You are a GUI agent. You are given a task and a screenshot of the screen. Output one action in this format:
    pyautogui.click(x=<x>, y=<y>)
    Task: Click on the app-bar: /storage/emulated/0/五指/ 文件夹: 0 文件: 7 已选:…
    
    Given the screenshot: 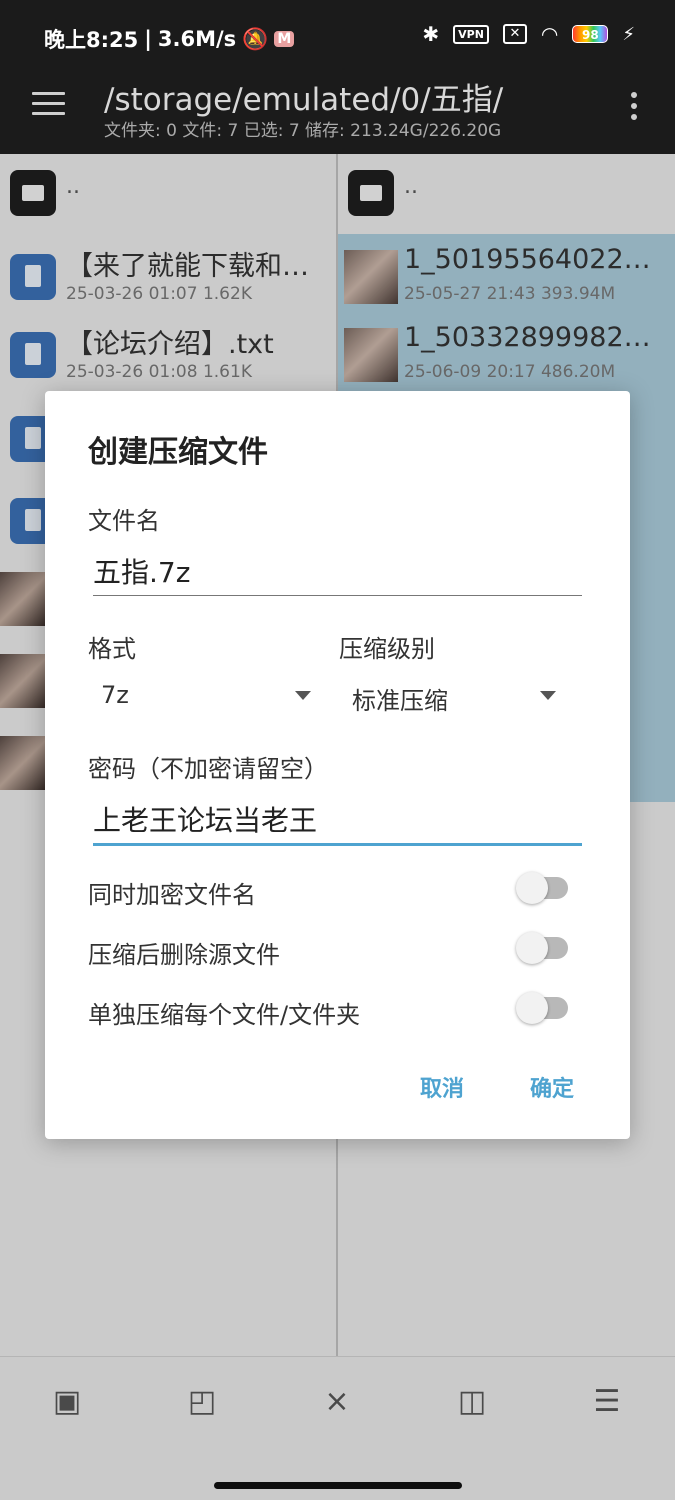 What is the action you would take?
    pyautogui.click(x=337, y=113)
    